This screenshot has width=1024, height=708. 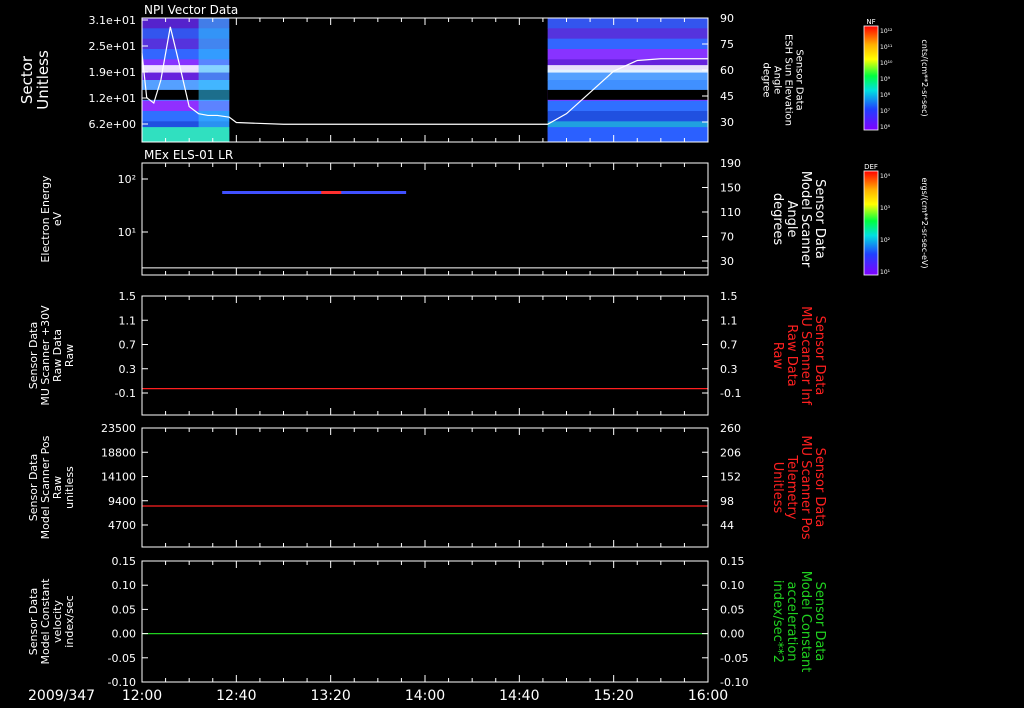 What do you see at coordinates (128, 345) in the screenshot?
I see `y-tick-label: 0.7` at bounding box center [128, 345].